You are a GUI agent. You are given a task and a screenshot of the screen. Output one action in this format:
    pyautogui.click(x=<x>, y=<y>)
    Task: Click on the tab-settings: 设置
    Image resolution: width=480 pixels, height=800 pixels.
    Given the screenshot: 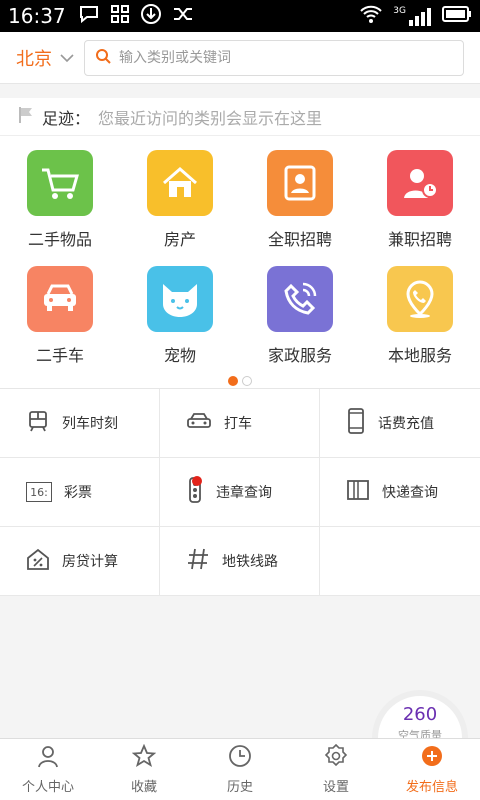 What is the action you would take?
    pyautogui.click(x=336, y=769)
    